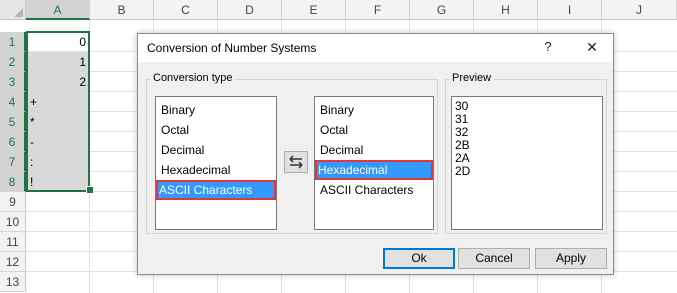  What do you see at coordinates (250, 10) in the screenshot?
I see `column-header-d: D` at bounding box center [250, 10].